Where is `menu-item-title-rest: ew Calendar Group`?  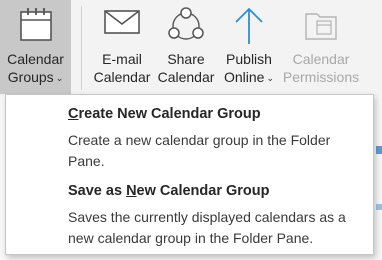
menu-item-title-rest: ew Calendar Group is located at coordinates (203, 191).